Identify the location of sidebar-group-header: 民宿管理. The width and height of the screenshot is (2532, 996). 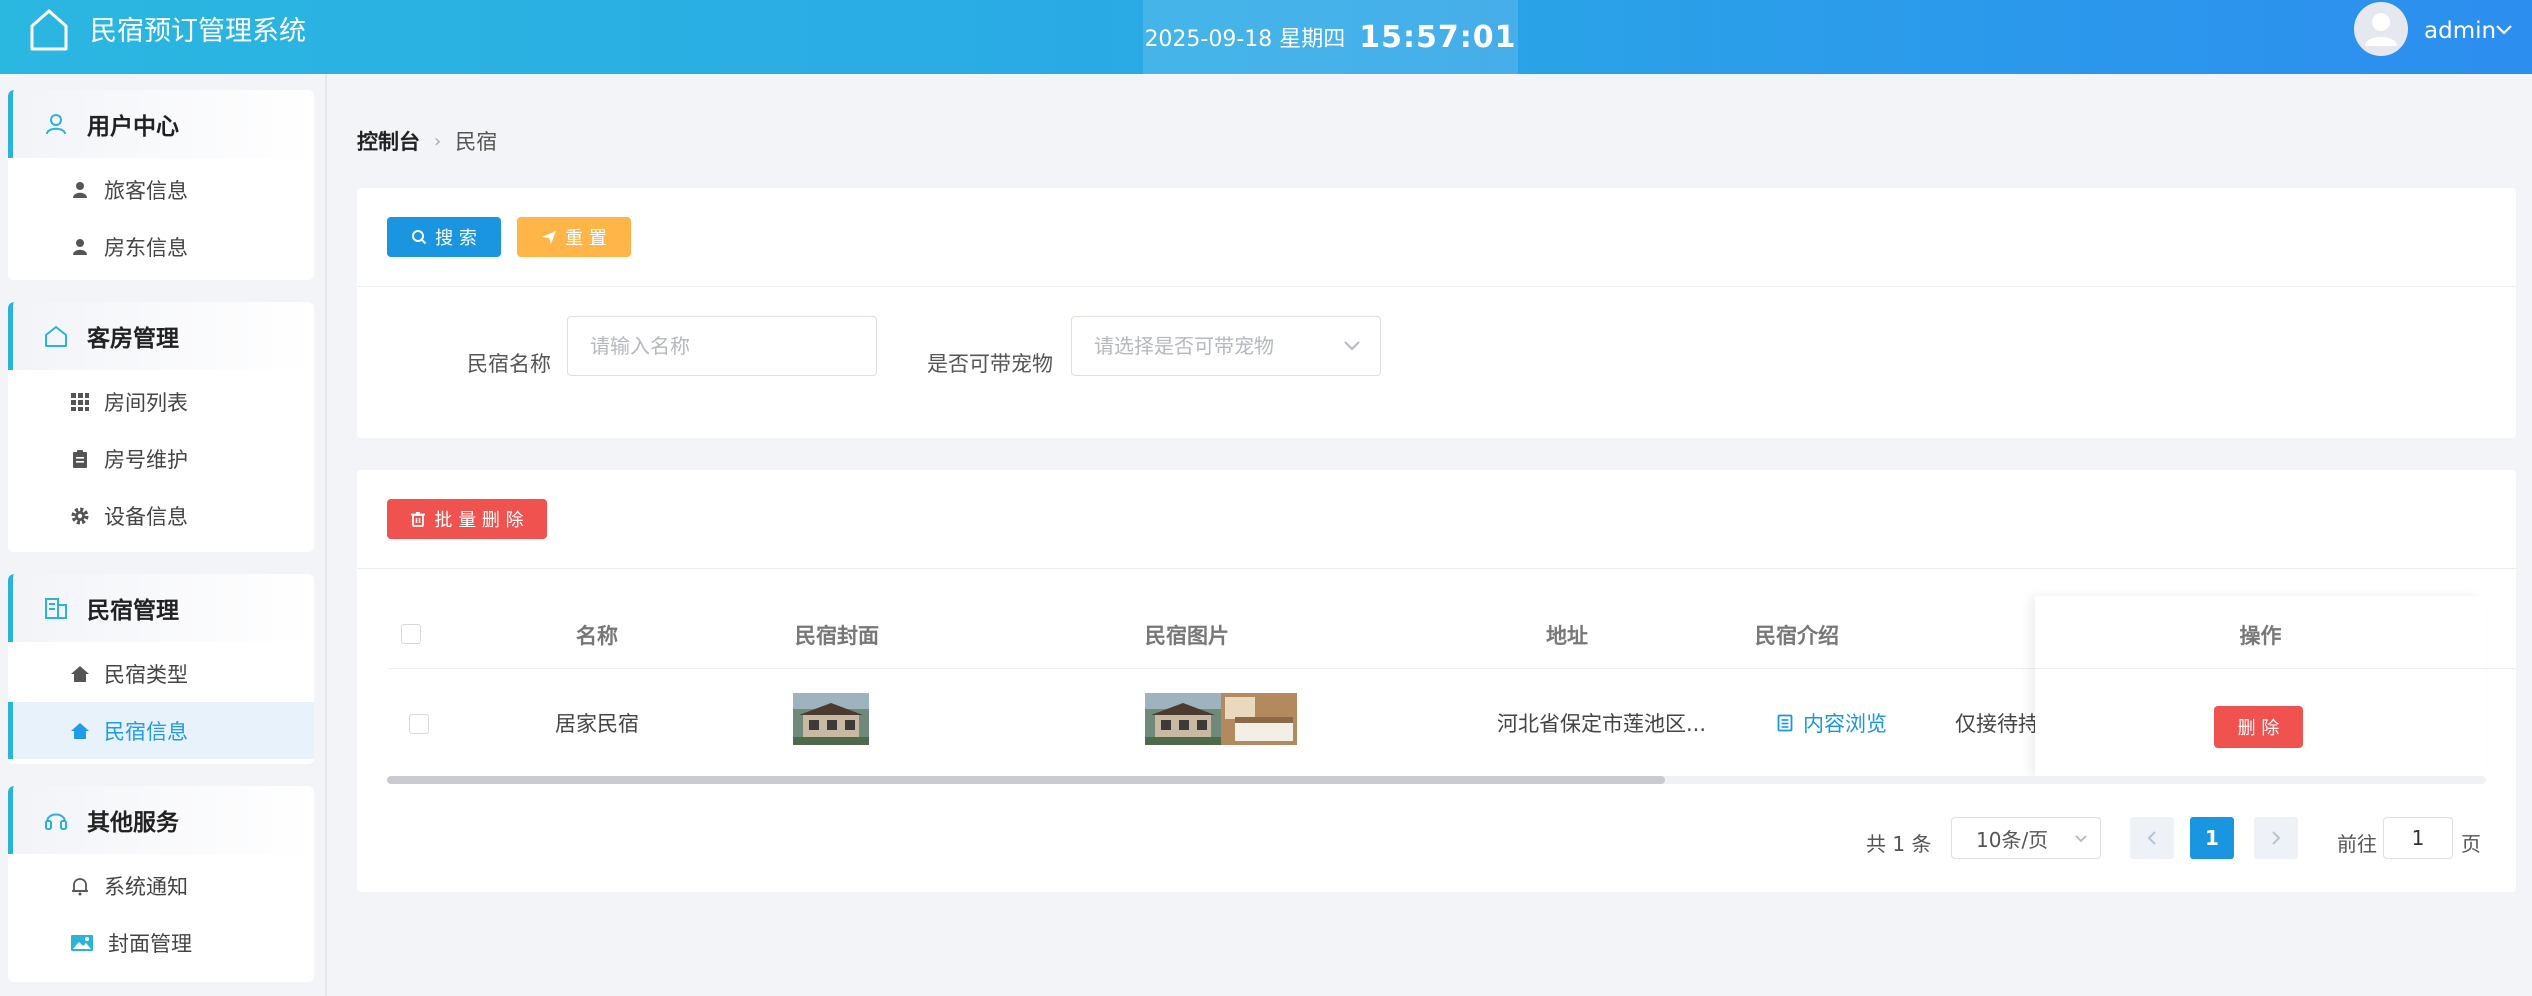
(161, 608).